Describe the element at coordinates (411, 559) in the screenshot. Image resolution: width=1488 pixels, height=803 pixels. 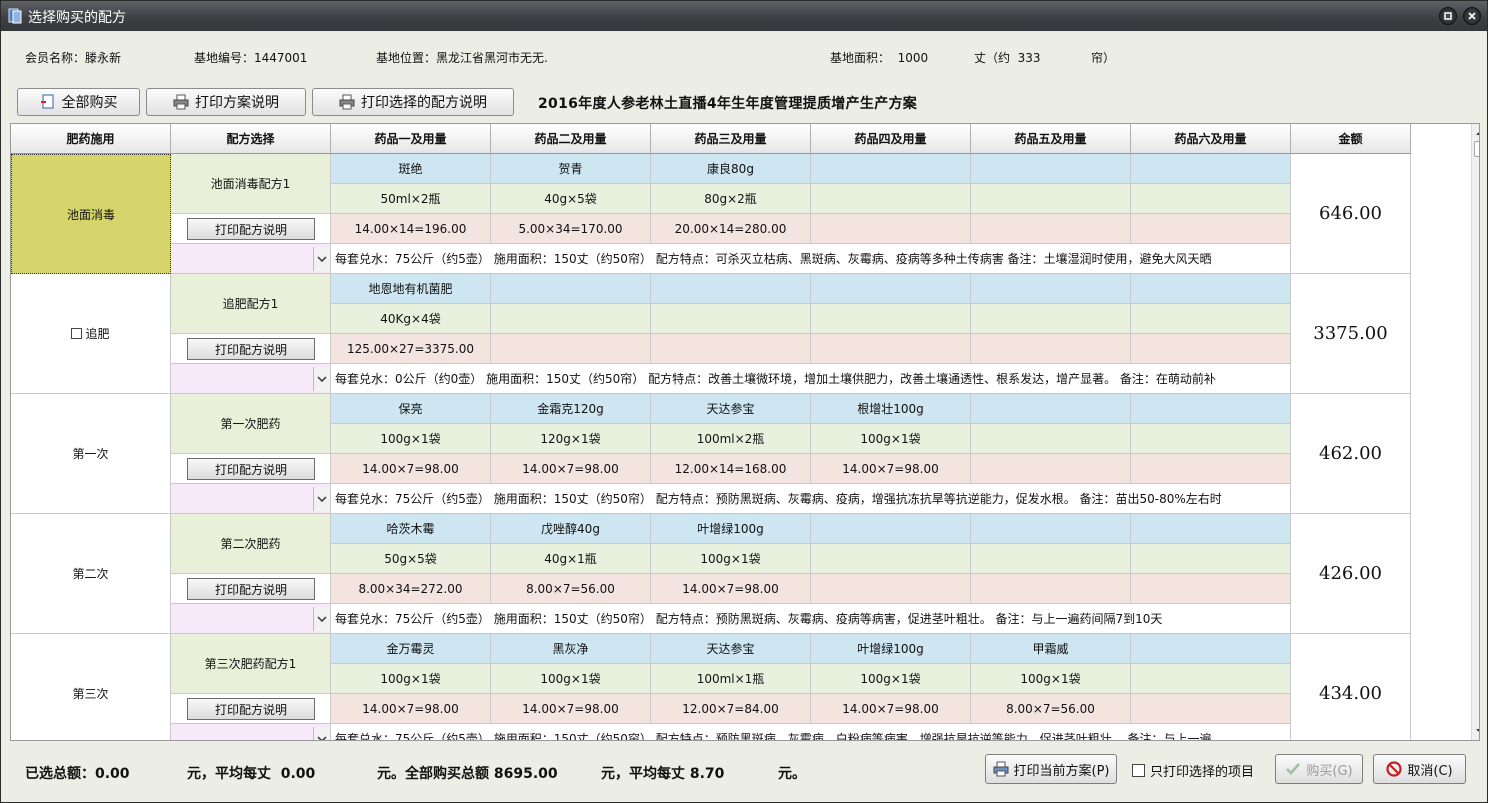
I see `drug-dose-cell: 50g×5袋` at that location.